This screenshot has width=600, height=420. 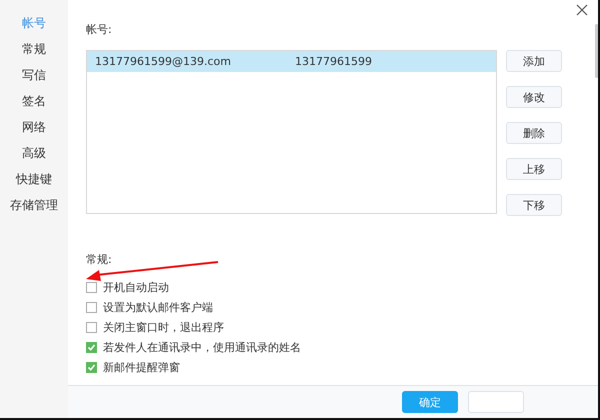 What do you see at coordinates (534, 61) in the screenshot?
I see `account-button: 添加` at bounding box center [534, 61].